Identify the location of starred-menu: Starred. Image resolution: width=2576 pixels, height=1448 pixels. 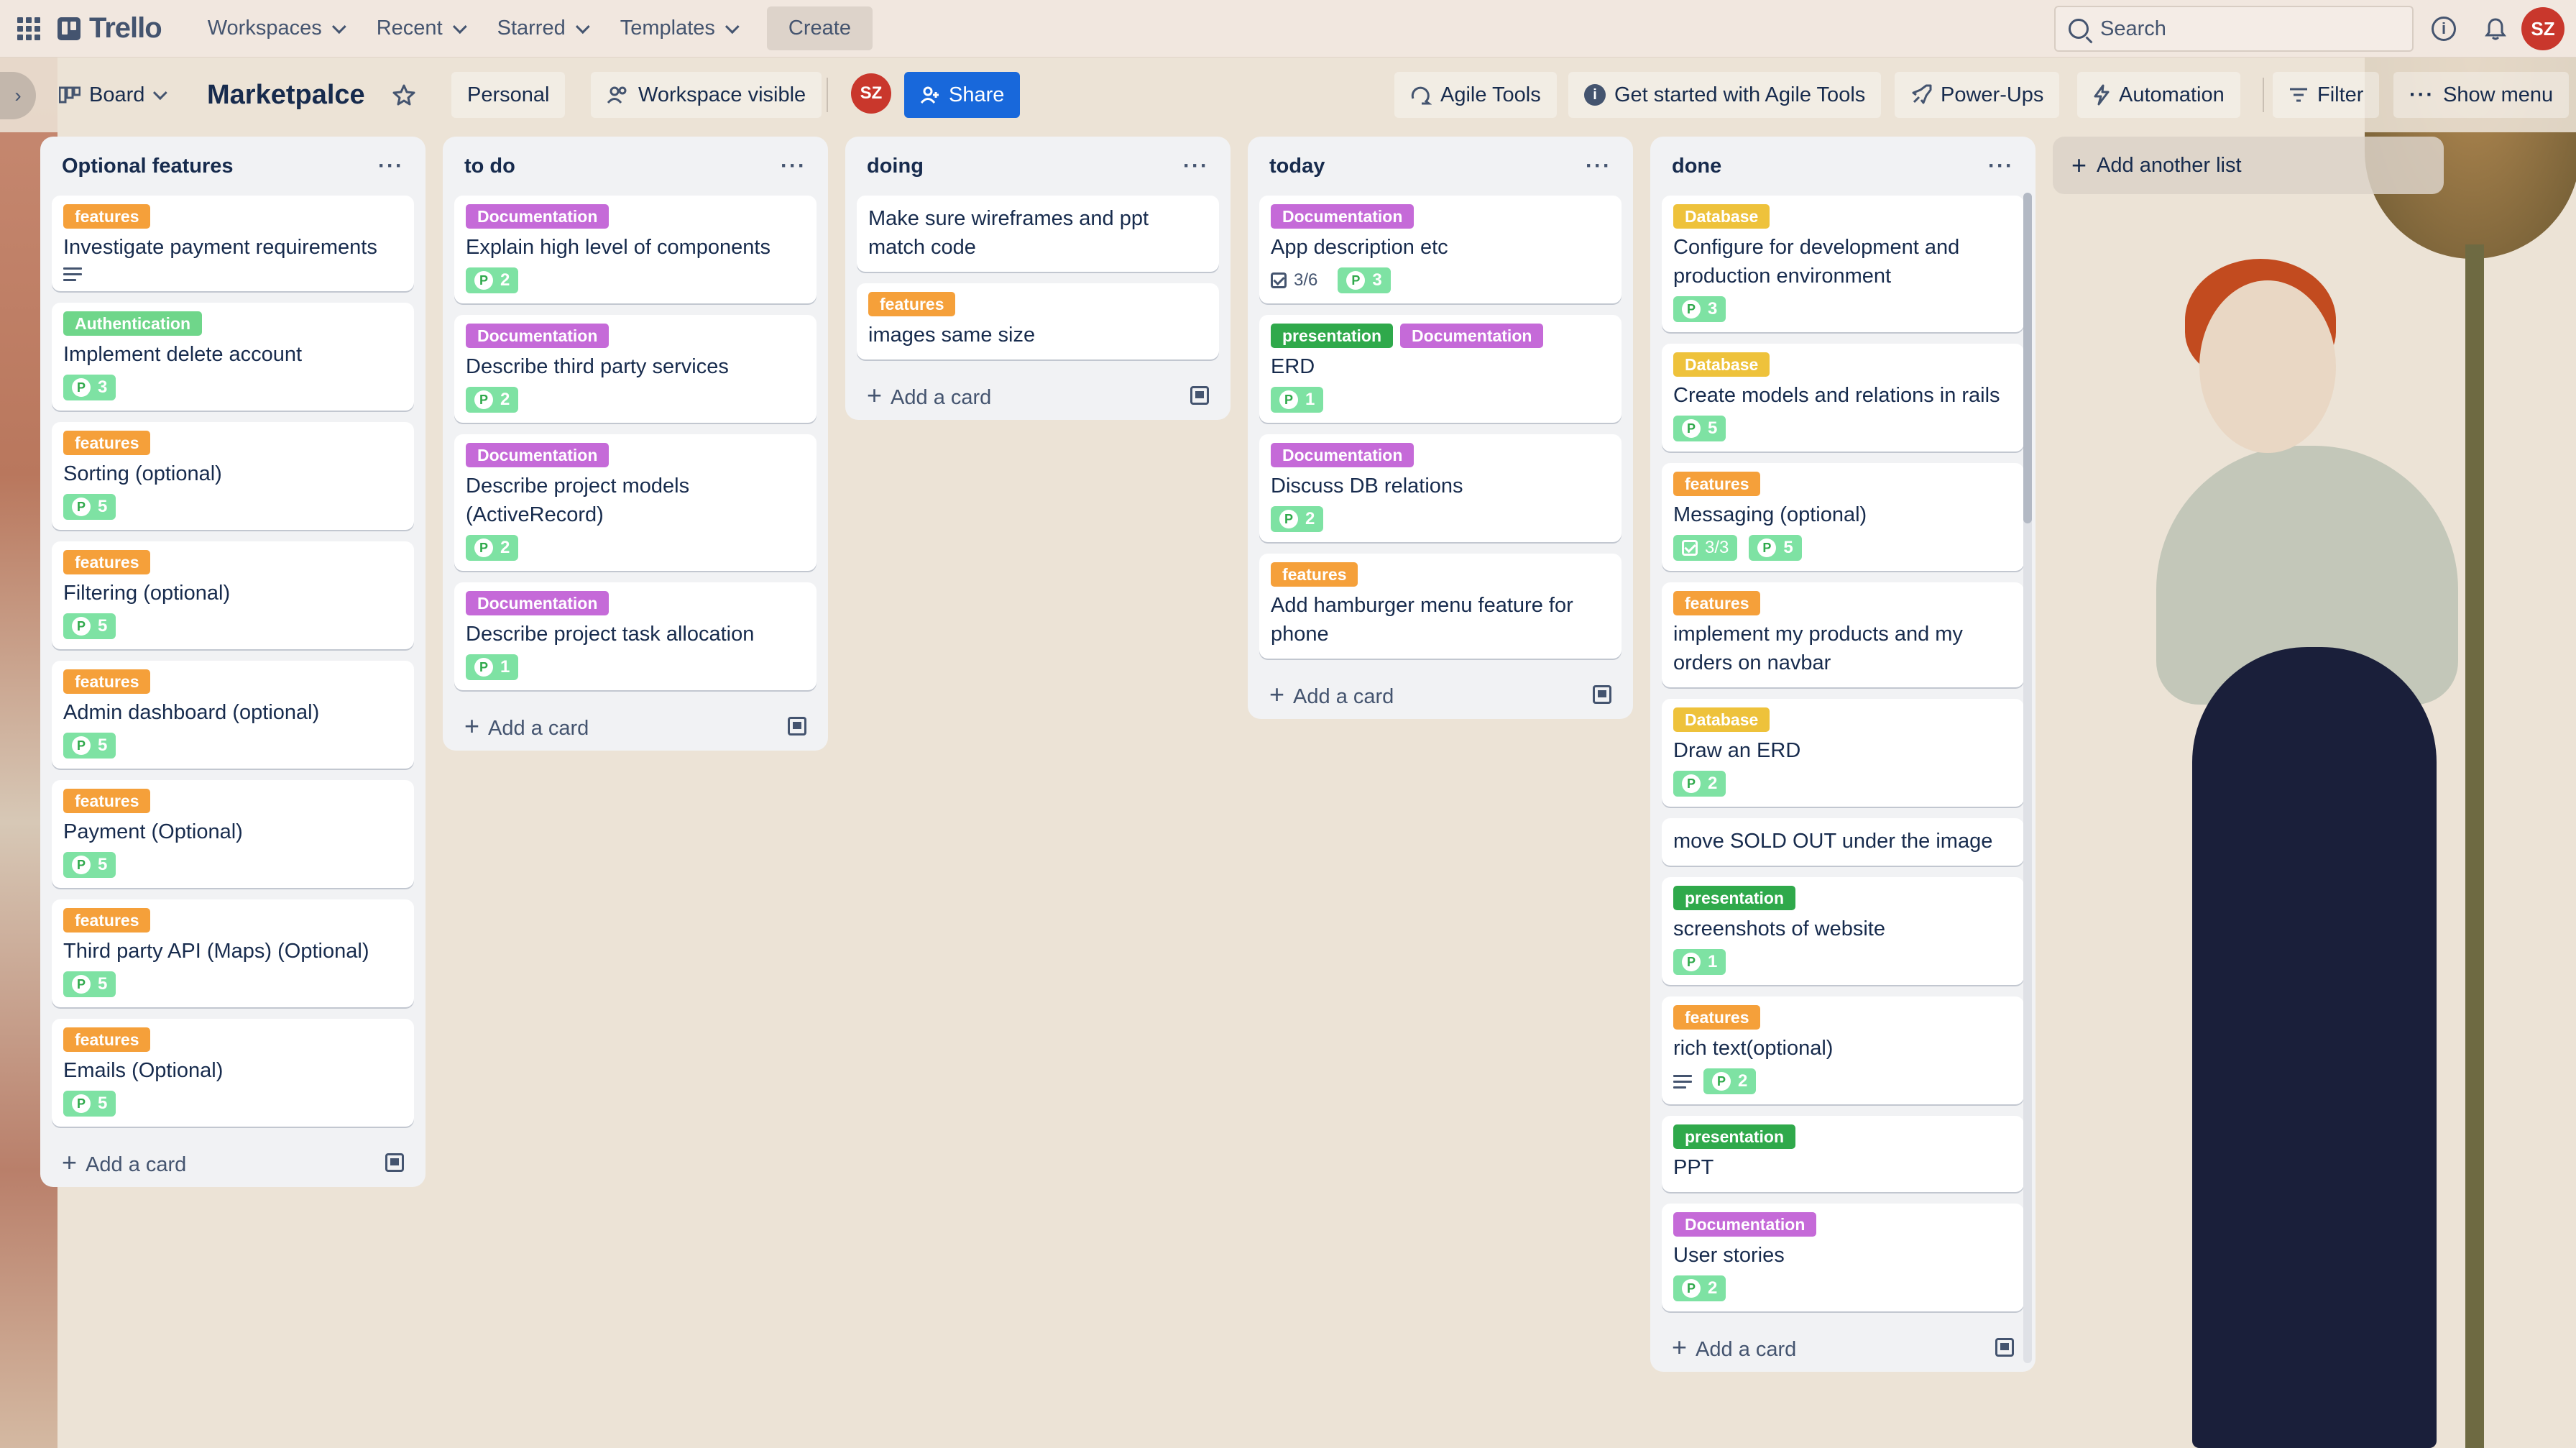
(541, 28).